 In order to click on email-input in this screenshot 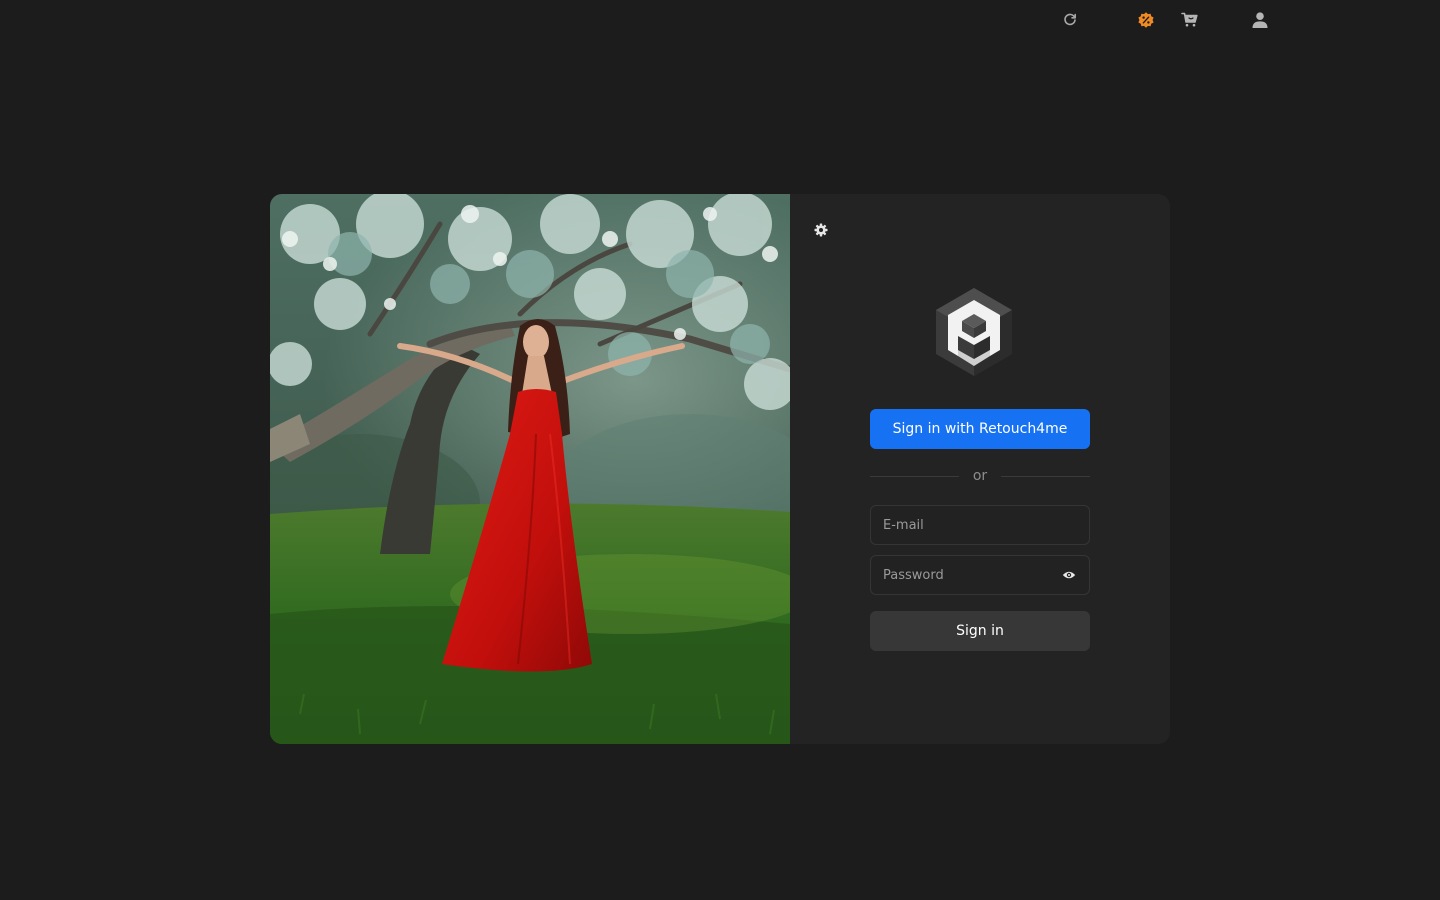, I will do `click(980, 525)`.